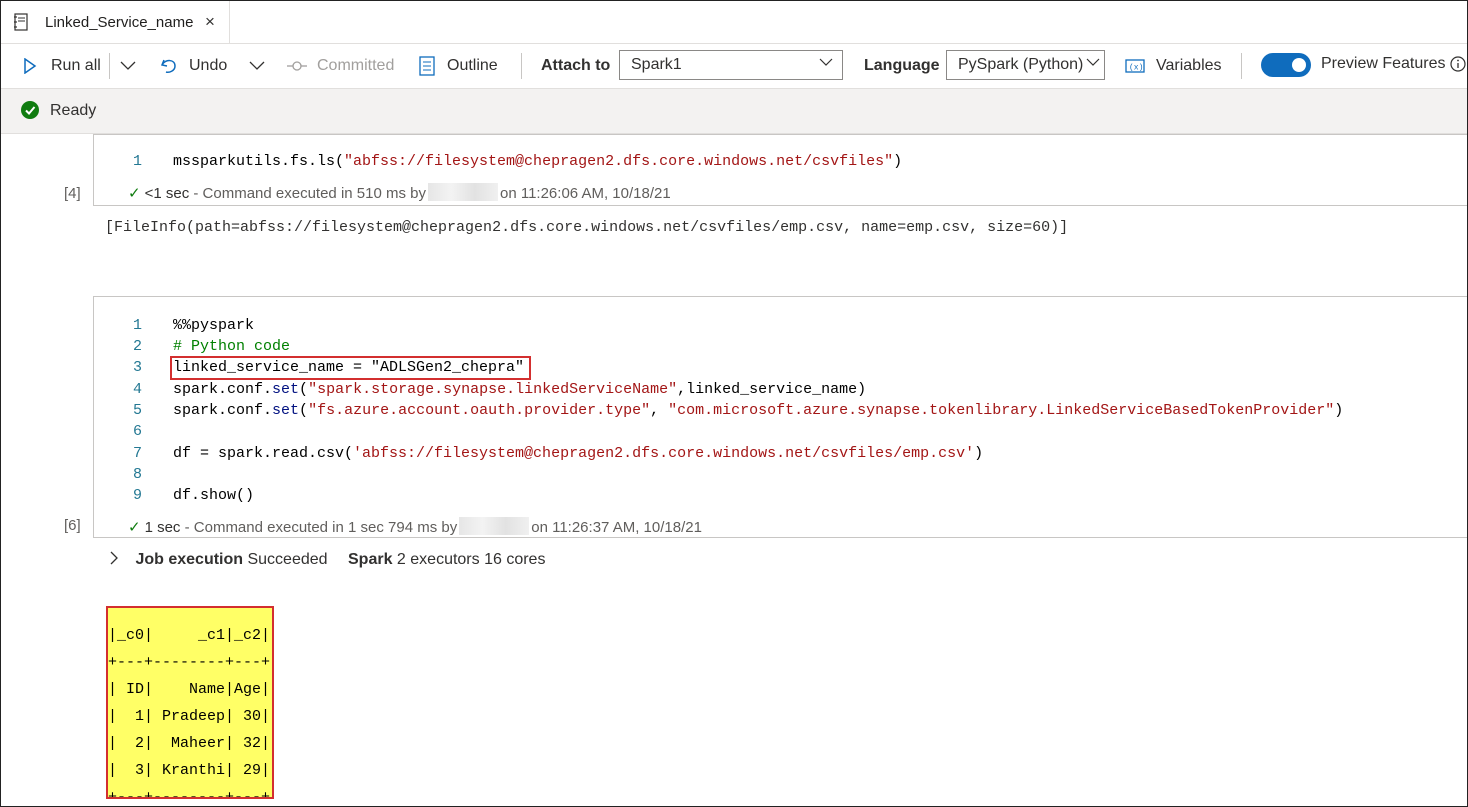  I want to click on table-row: | ID| Name|Age|, so click(189, 689).